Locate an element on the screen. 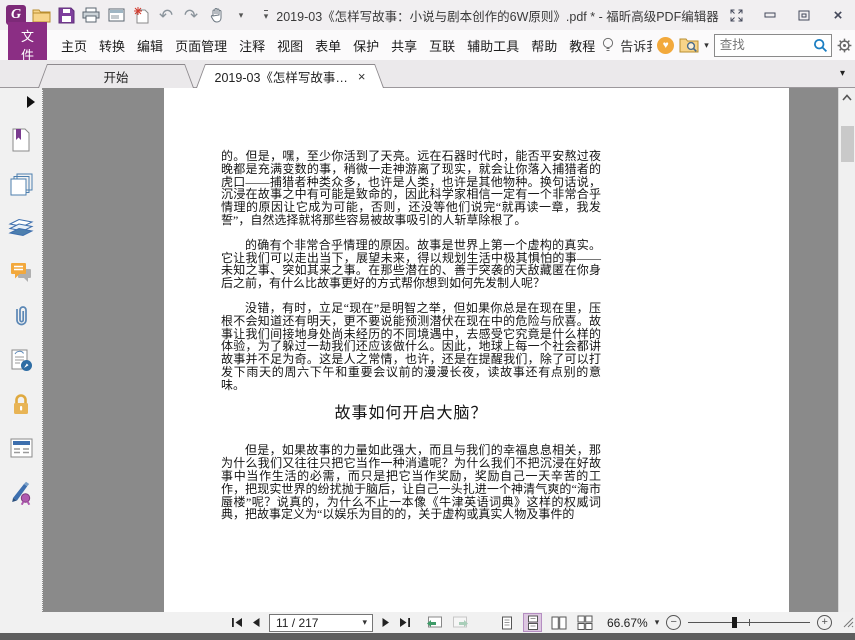 The image size is (855, 640). zoom-slider-thumb is located at coordinates (735, 622).